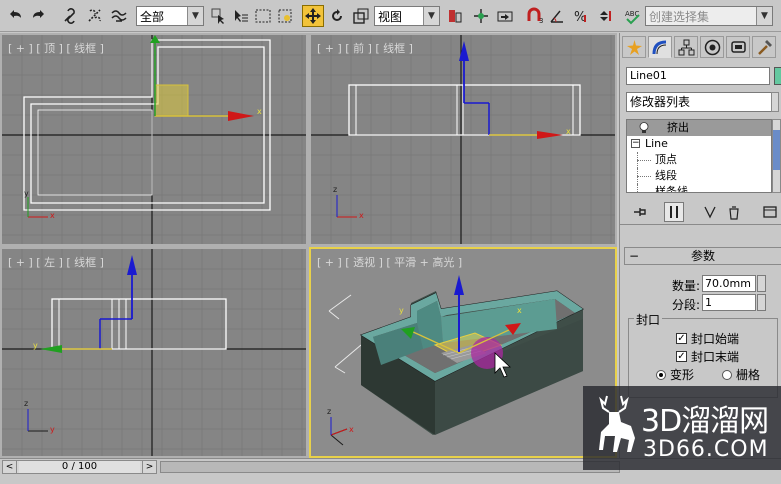 The width and height of the screenshot is (781, 484). Describe the element at coordinates (365, 48) in the screenshot. I see `viewport-front-label: [ + ] [ 前 ] [ 线框 ]` at that location.